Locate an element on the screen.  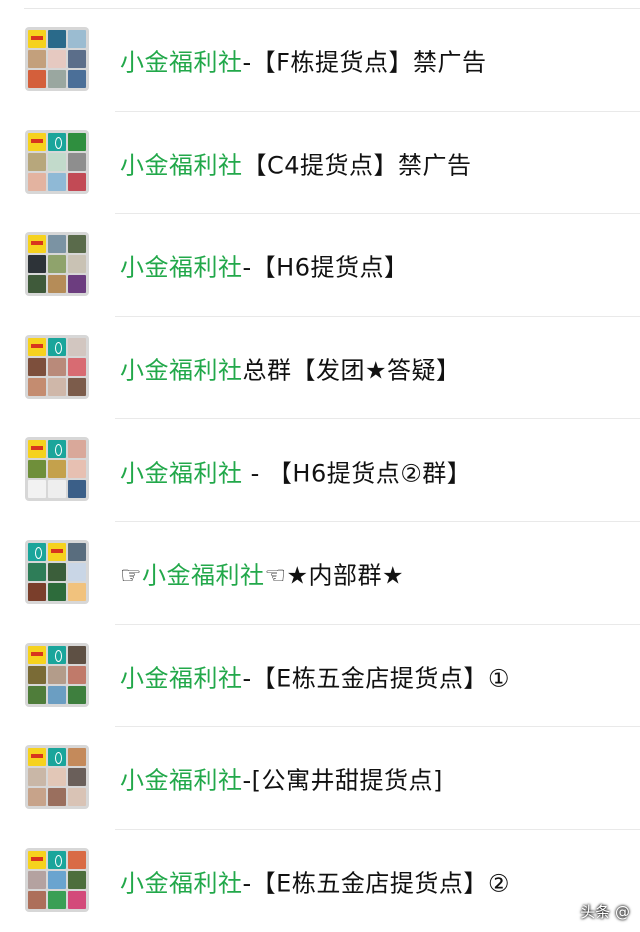
group-name-suffix: -【E栋五金店提货点】② is located at coordinates (376, 883).